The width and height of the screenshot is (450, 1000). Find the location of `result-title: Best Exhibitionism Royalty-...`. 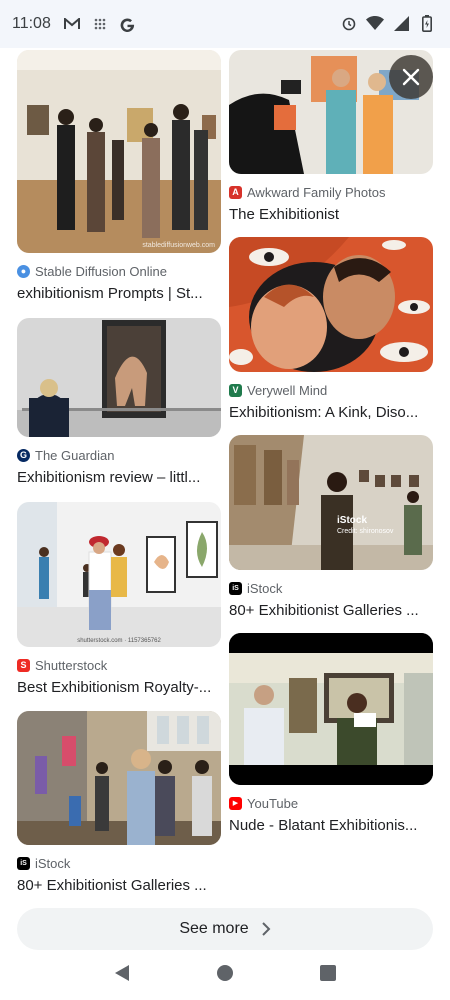

result-title: Best Exhibitionism Royalty-... is located at coordinates (119, 687).